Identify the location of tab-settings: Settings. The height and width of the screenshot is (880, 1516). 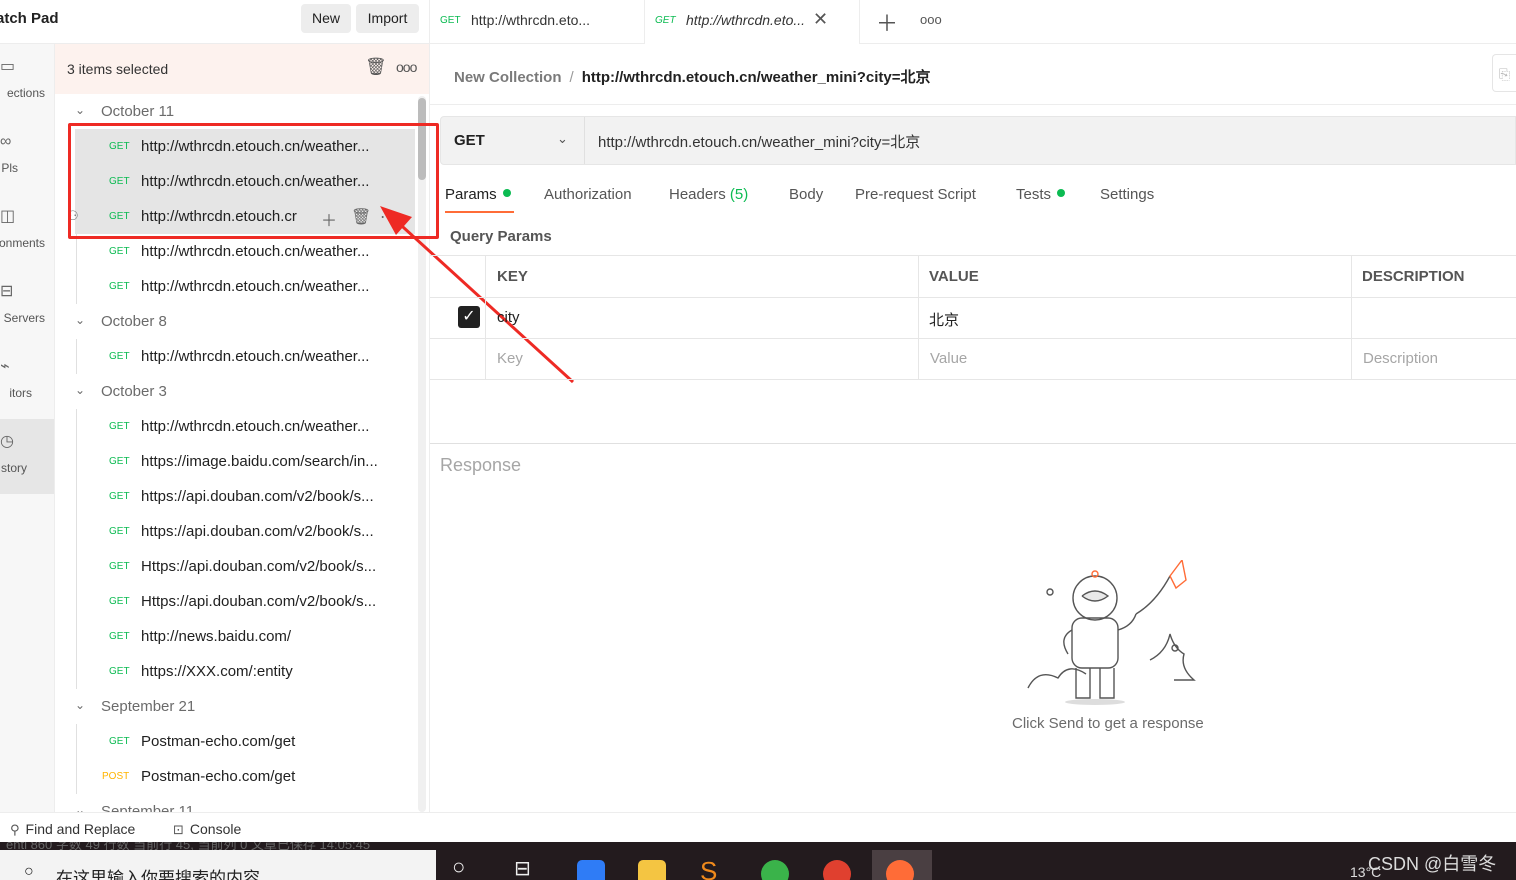
(1127, 194).